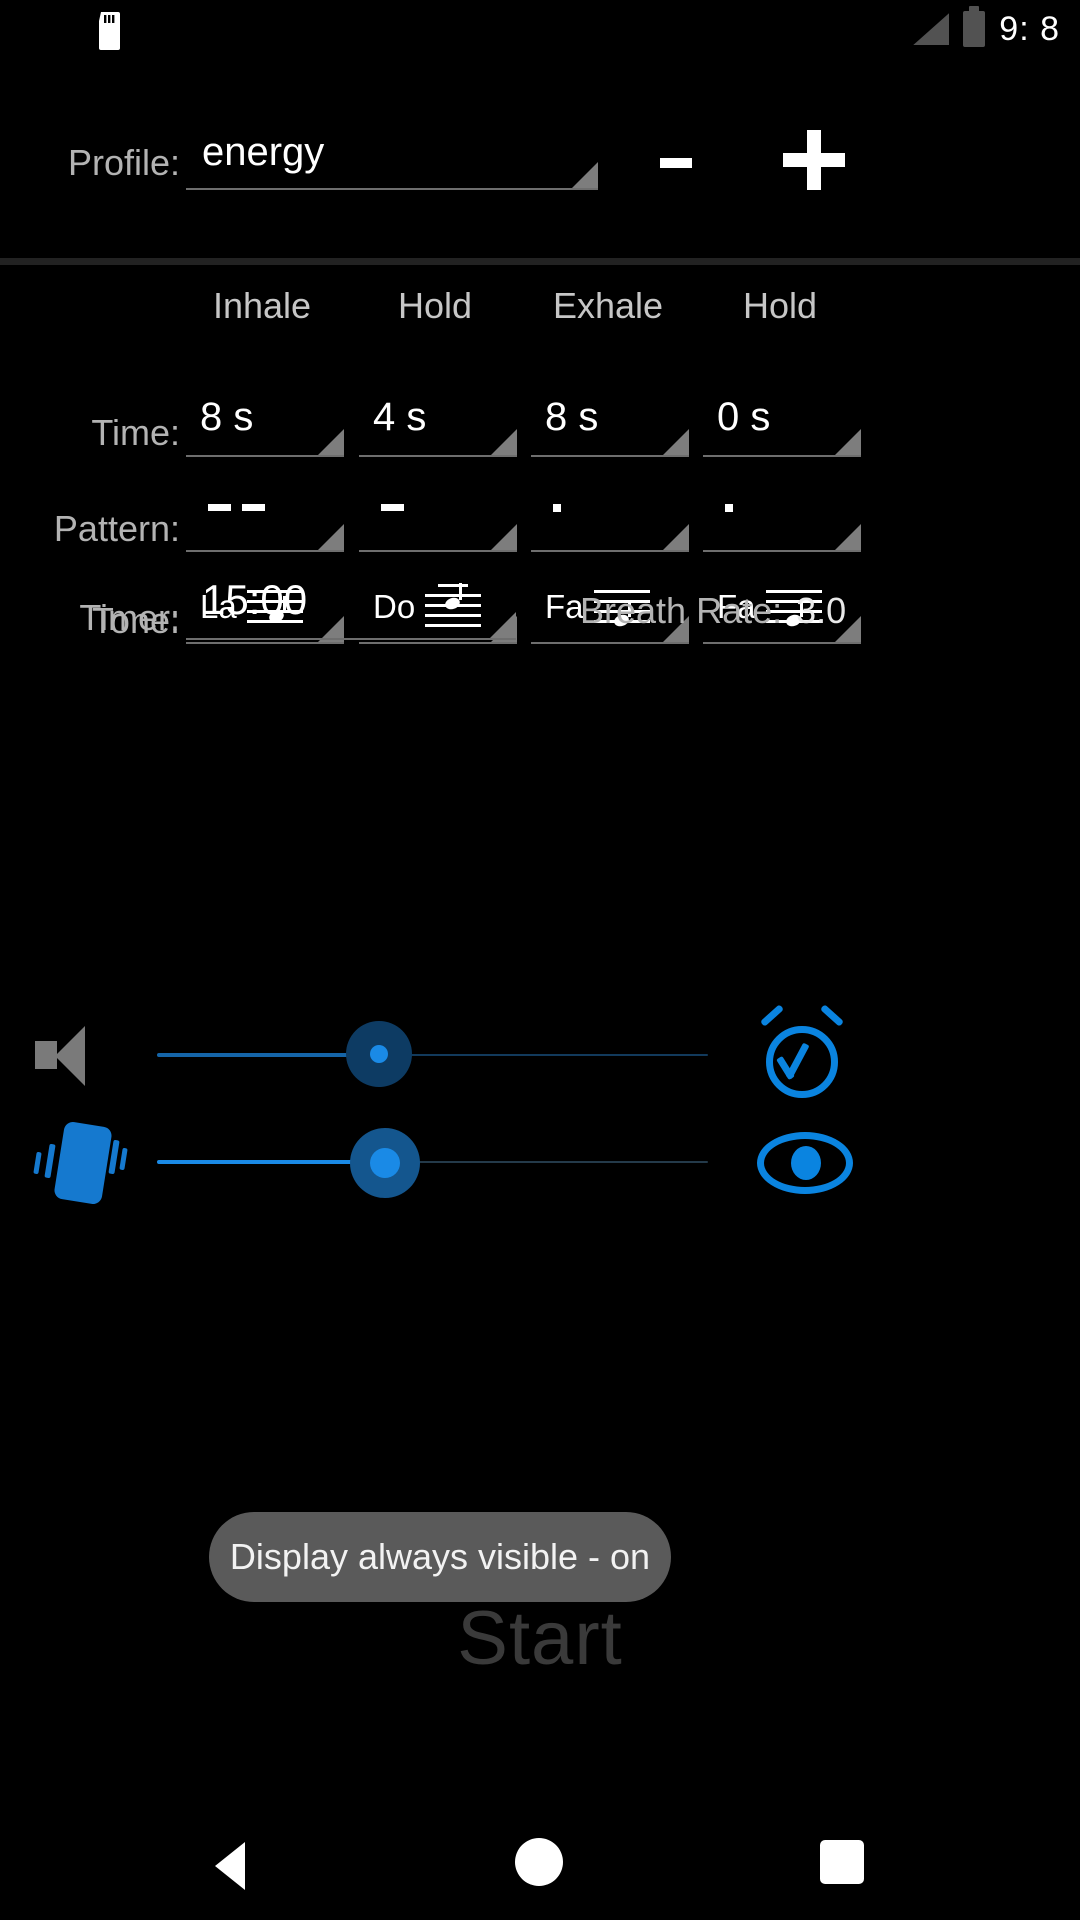 The height and width of the screenshot is (1920, 1080). I want to click on toast-text: Display always visible - on, so click(440, 1556).